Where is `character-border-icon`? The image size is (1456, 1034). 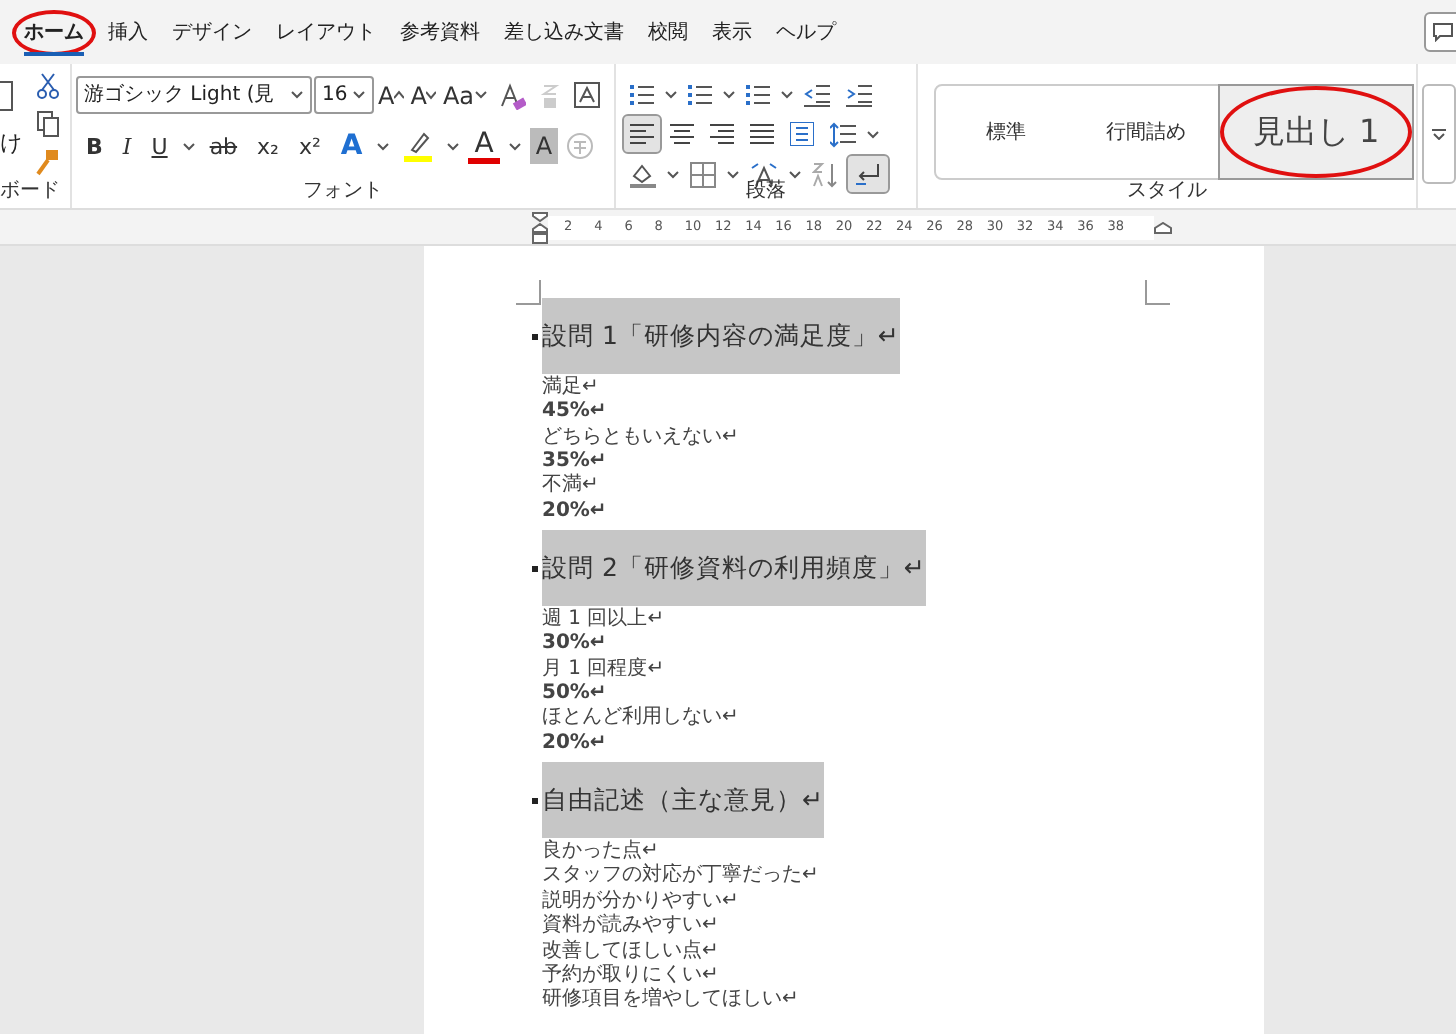
character-border-icon is located at coordinates (587, 95).